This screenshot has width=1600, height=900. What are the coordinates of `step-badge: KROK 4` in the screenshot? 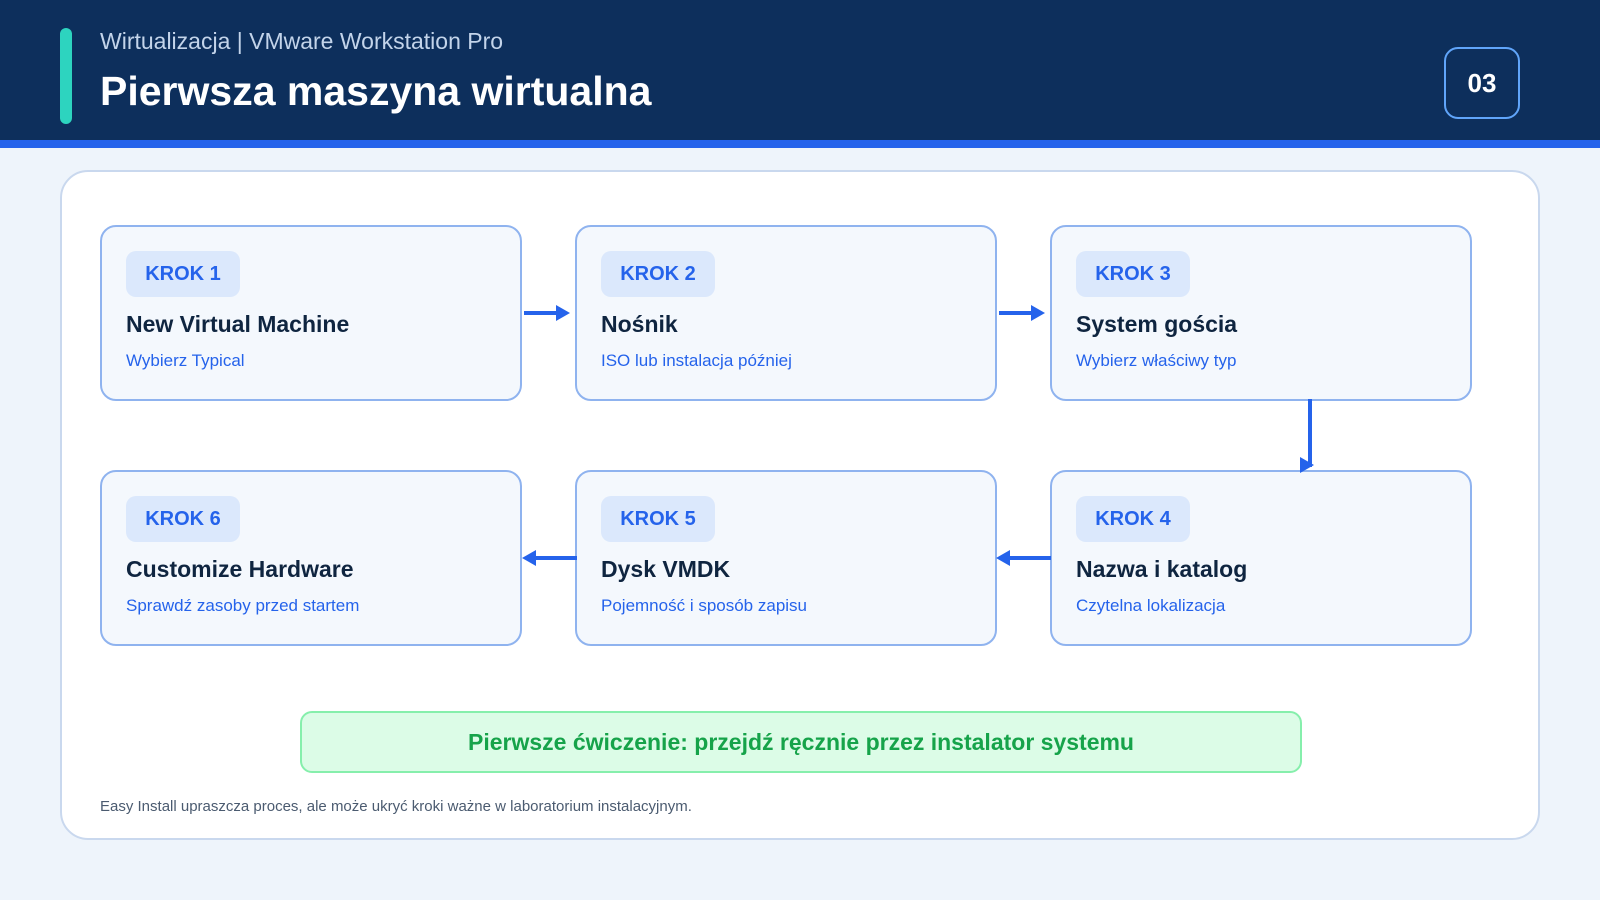 It's located at (1133, 519).